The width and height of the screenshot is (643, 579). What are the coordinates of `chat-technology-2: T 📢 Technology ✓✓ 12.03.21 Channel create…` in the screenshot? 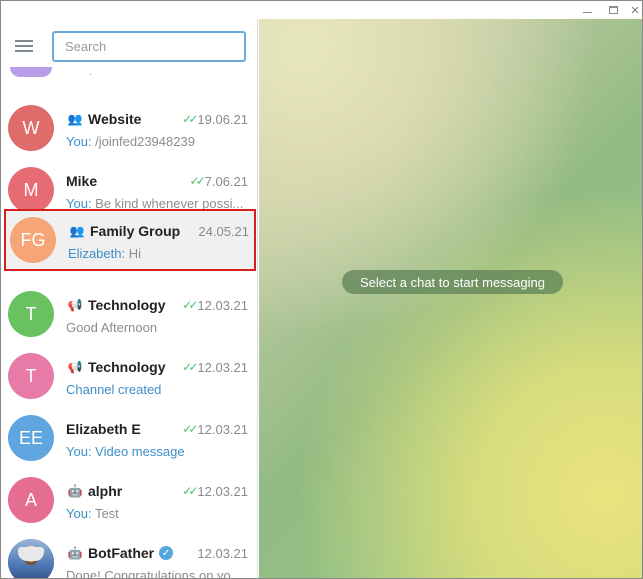 It's located at (129, 376).